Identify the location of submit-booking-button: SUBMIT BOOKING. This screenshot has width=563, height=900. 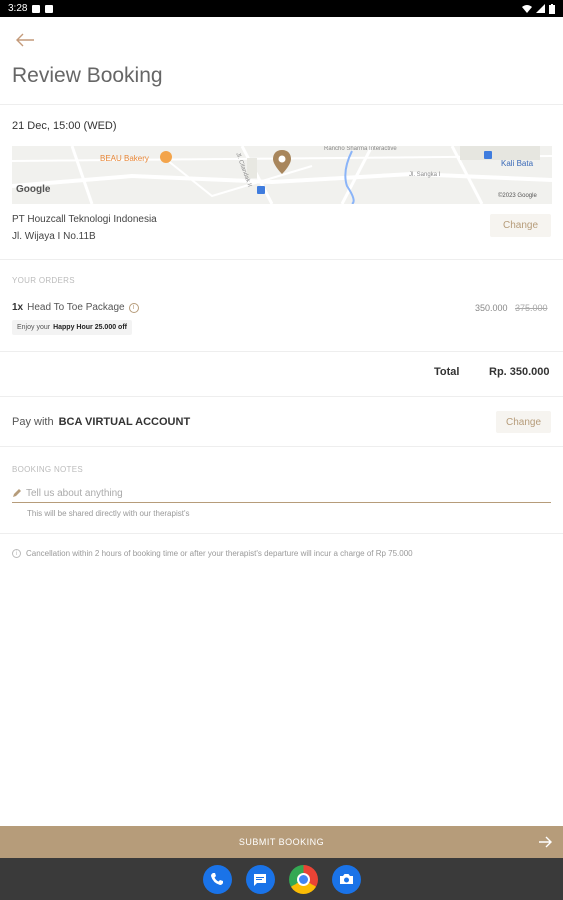
(281, 842).